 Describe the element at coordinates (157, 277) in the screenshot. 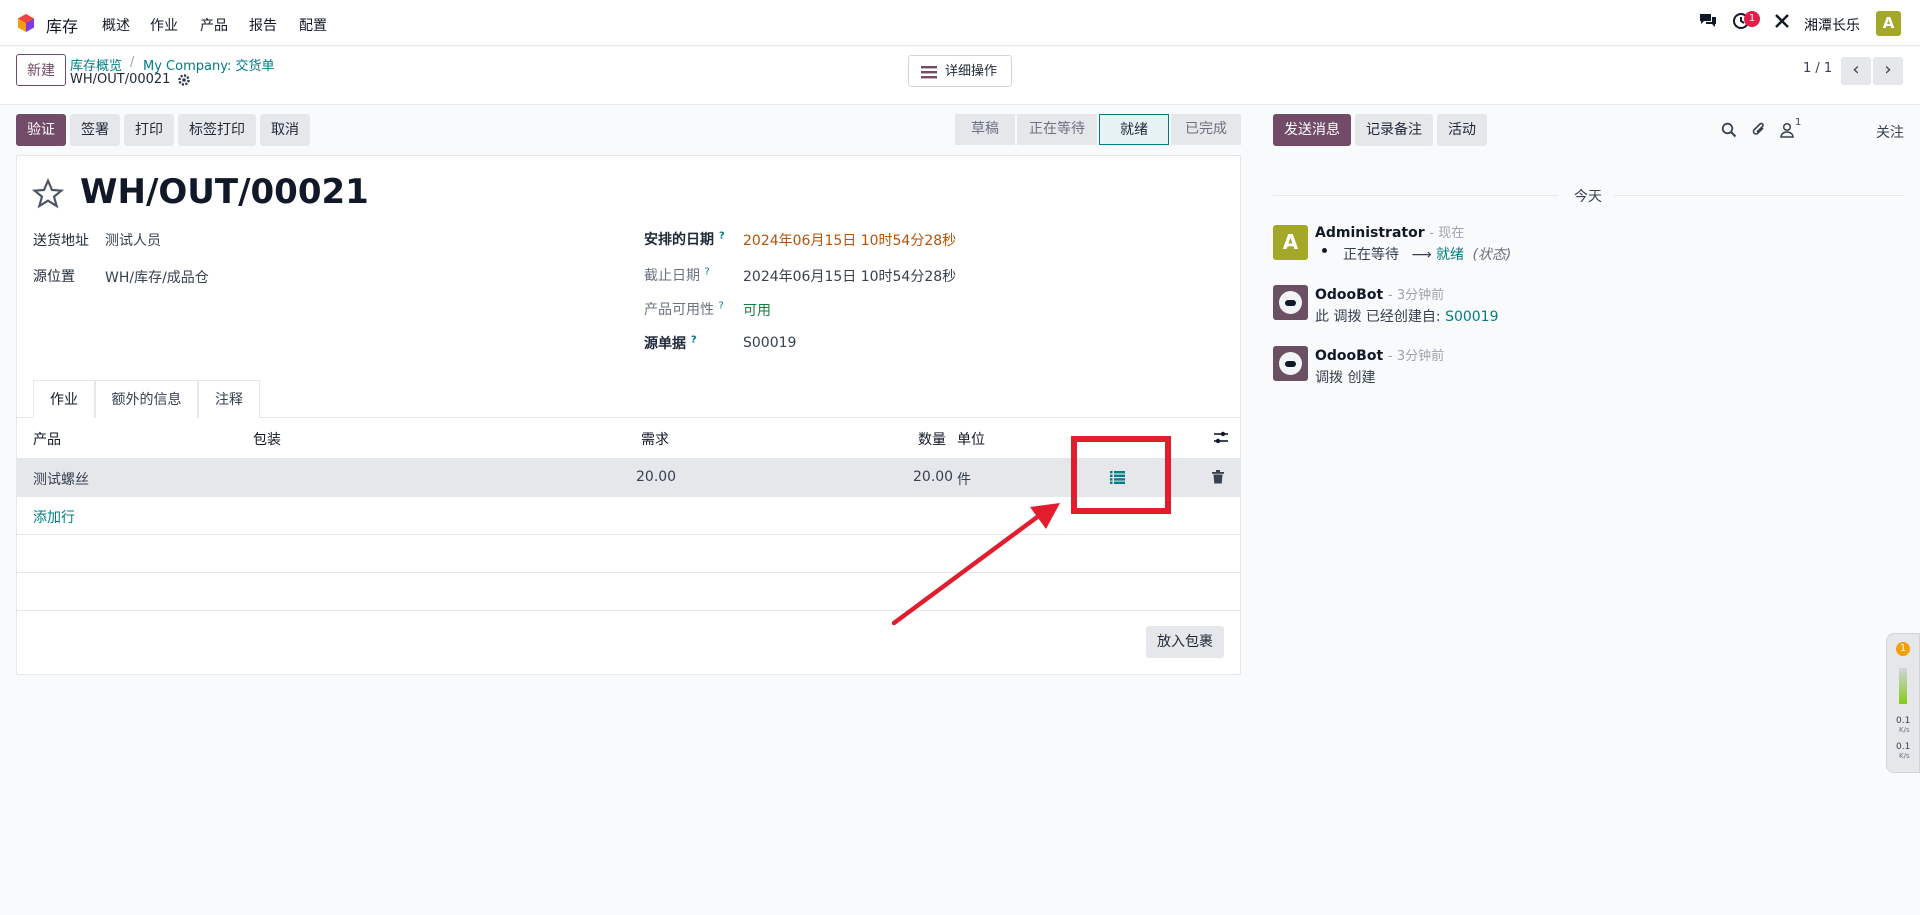

I see `source-location-field: WH/库存/成品仓` at that location.